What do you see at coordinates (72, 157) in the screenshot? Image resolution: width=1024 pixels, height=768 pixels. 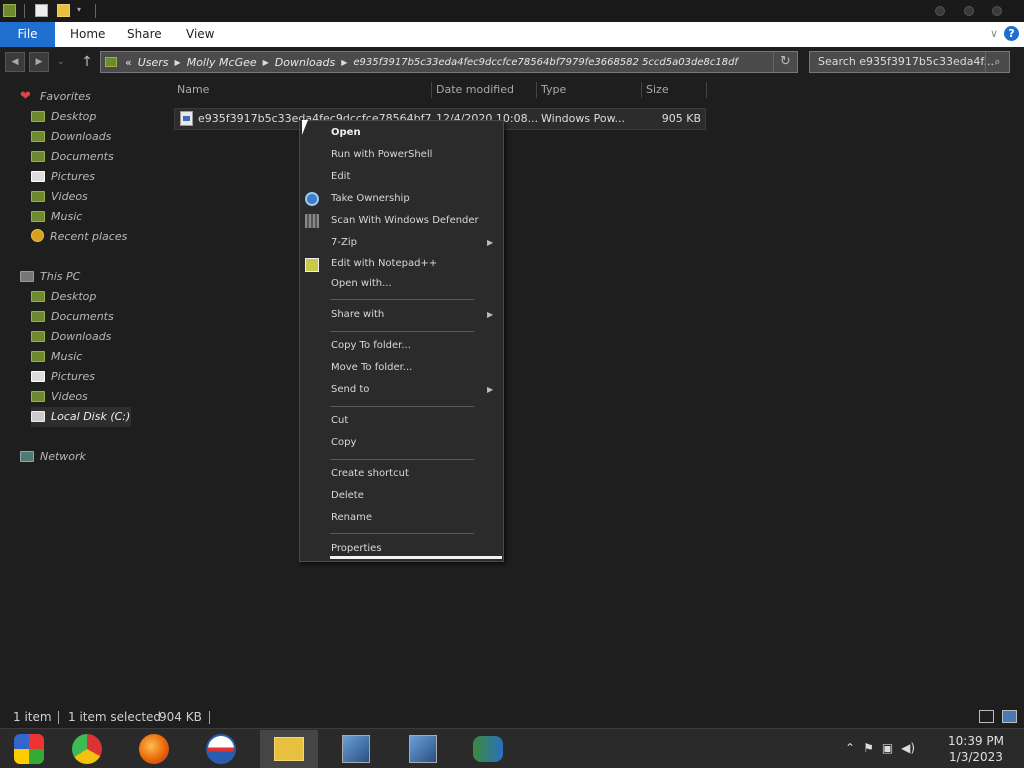 I see `nav-fav-documents: Documents` at bounding box center [72, 157].